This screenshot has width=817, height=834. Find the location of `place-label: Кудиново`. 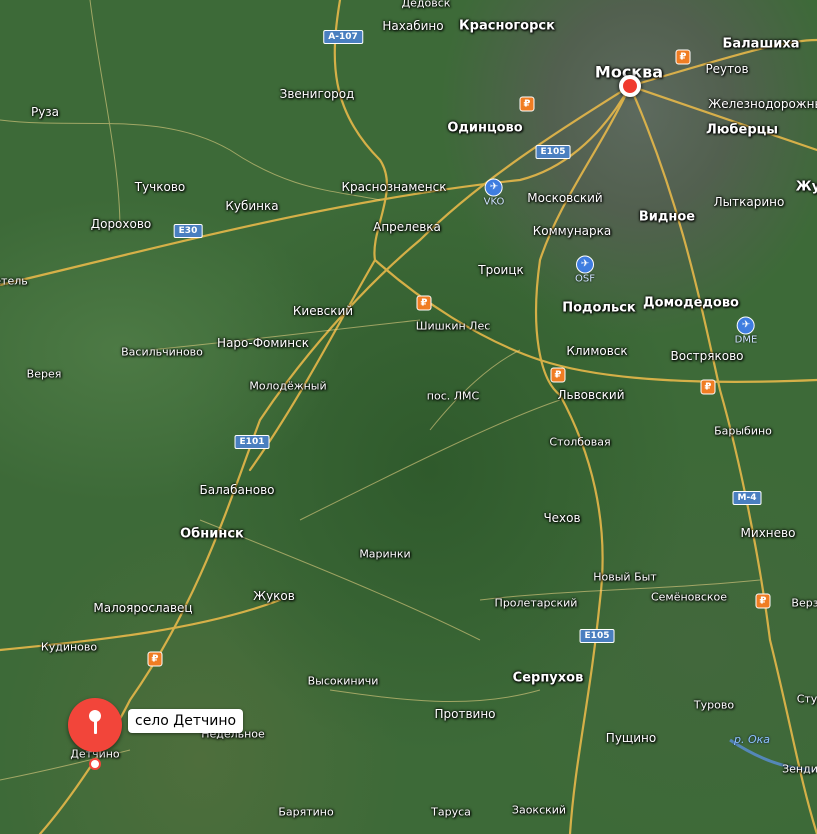

place-label: Кудиново is located at coordinates (69, 647).